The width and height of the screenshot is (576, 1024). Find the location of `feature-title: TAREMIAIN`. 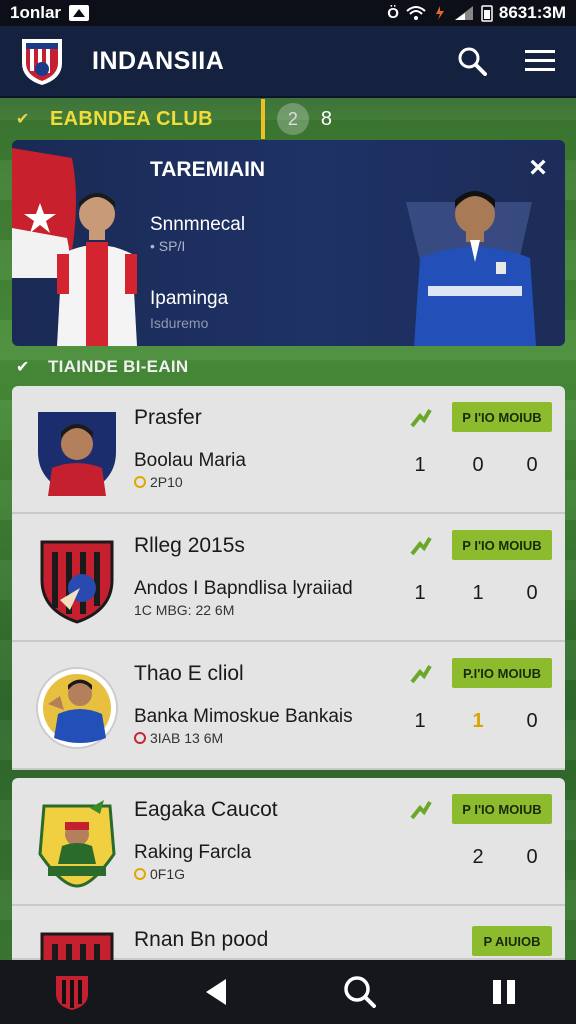

feature-title: TAREMIAIN is located at coordinates (208, 169).